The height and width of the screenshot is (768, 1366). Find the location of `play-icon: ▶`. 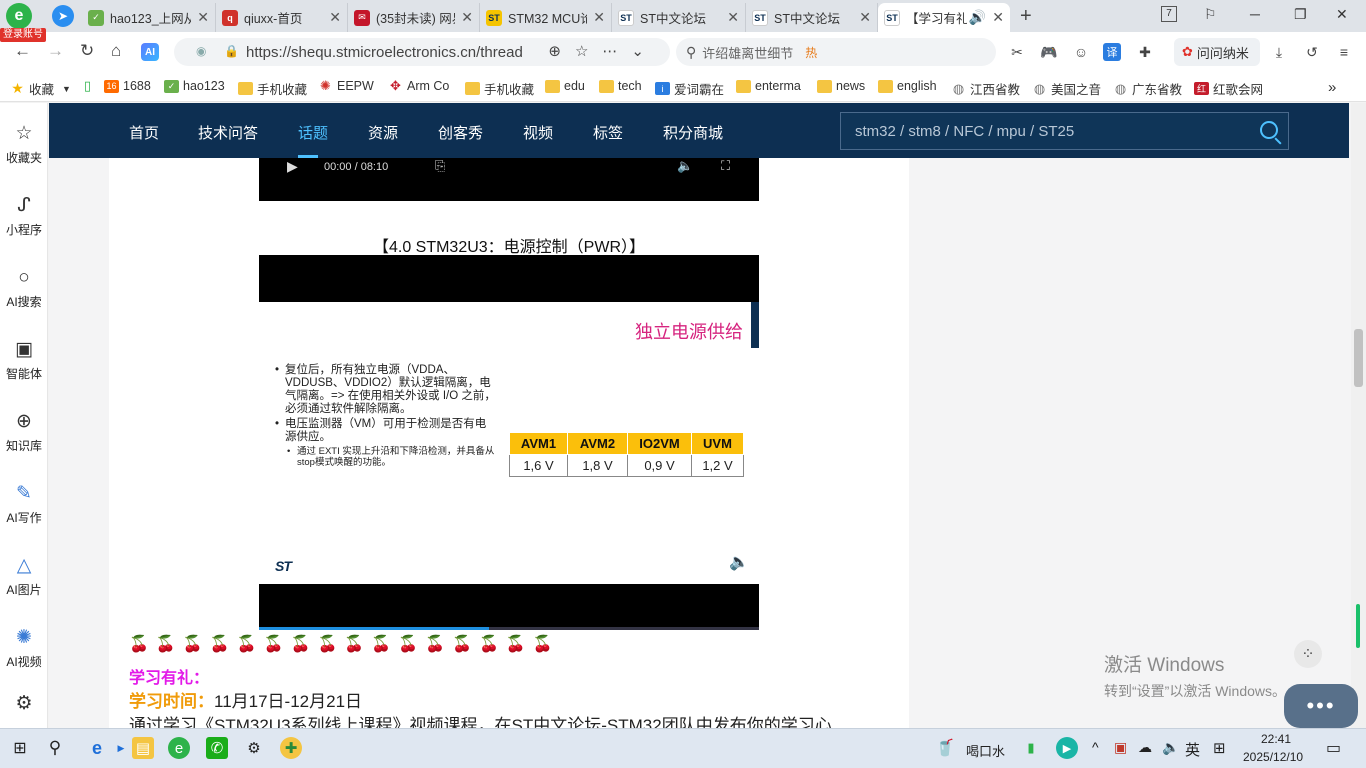

play-icon: ▶ is located at coordinates (292, 166).